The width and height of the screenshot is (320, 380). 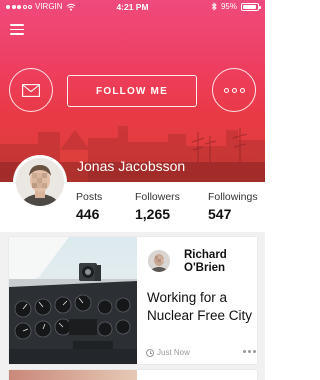 I want to click on avatar-image, so click(x=40, y=182).